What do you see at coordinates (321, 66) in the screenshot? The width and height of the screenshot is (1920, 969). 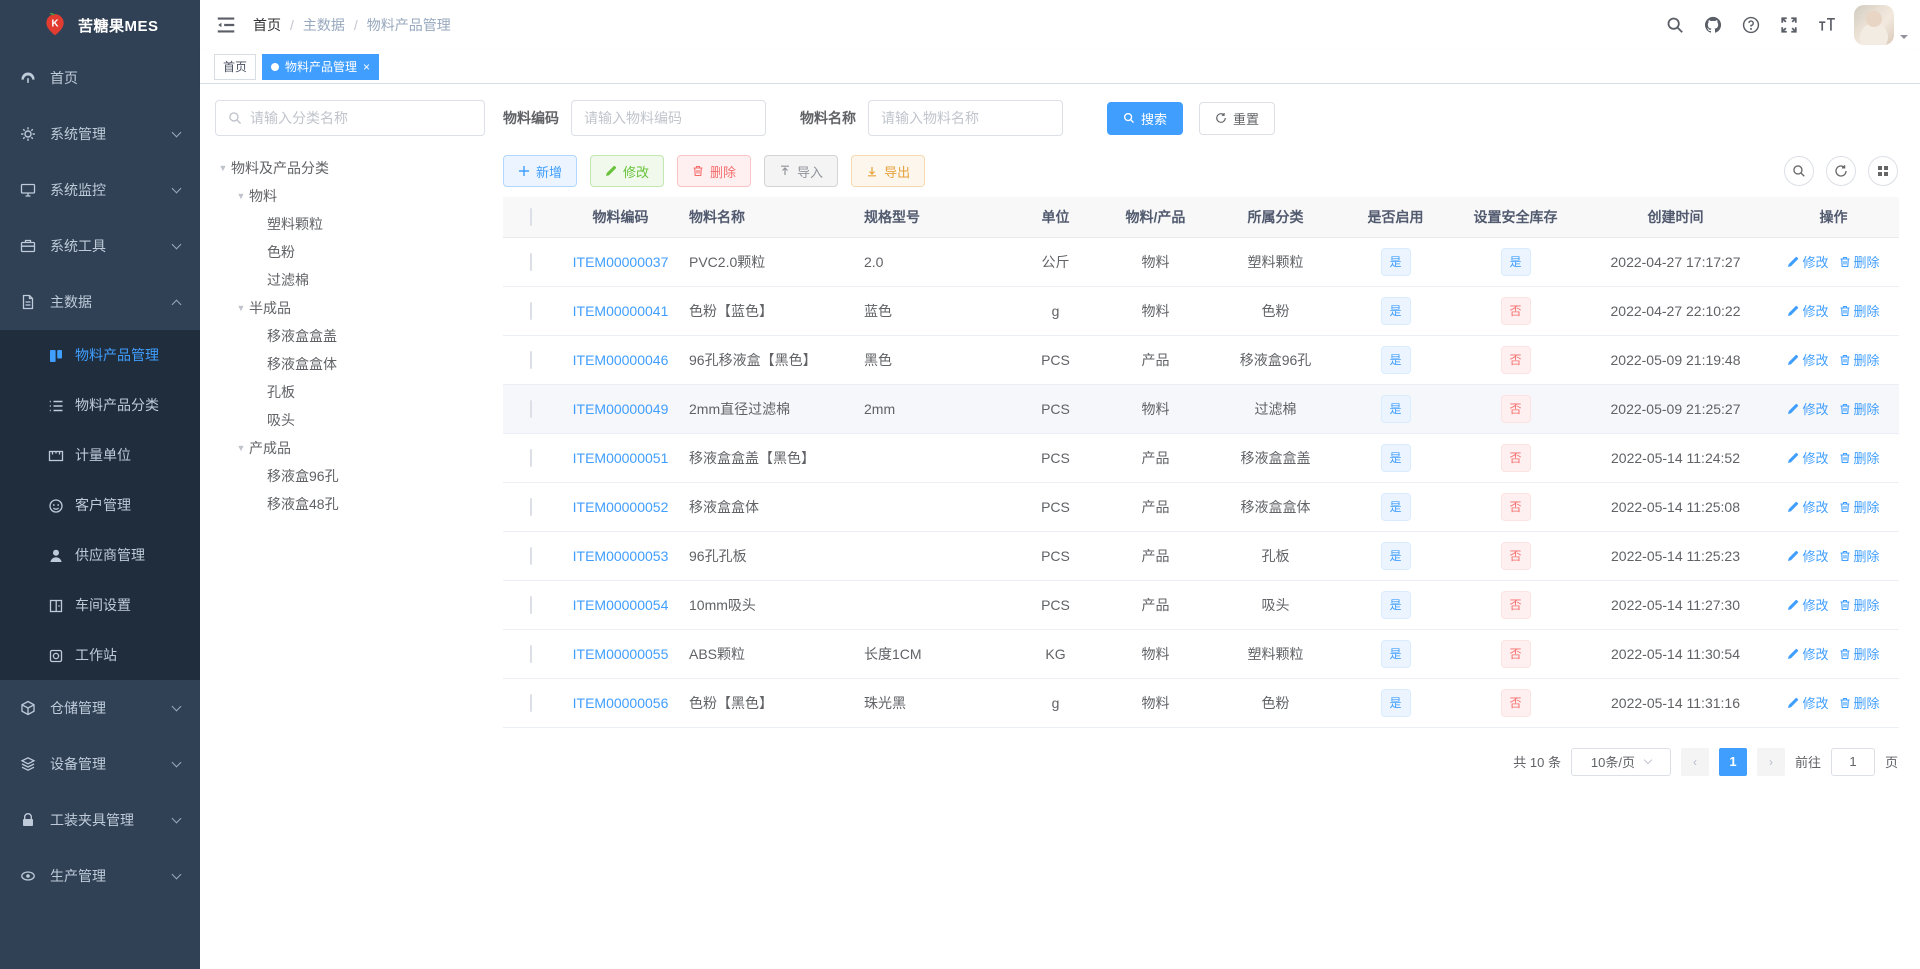 I see `tab-物料产品管理: 物料产品管理 ×` at bounding box center [321, 66].